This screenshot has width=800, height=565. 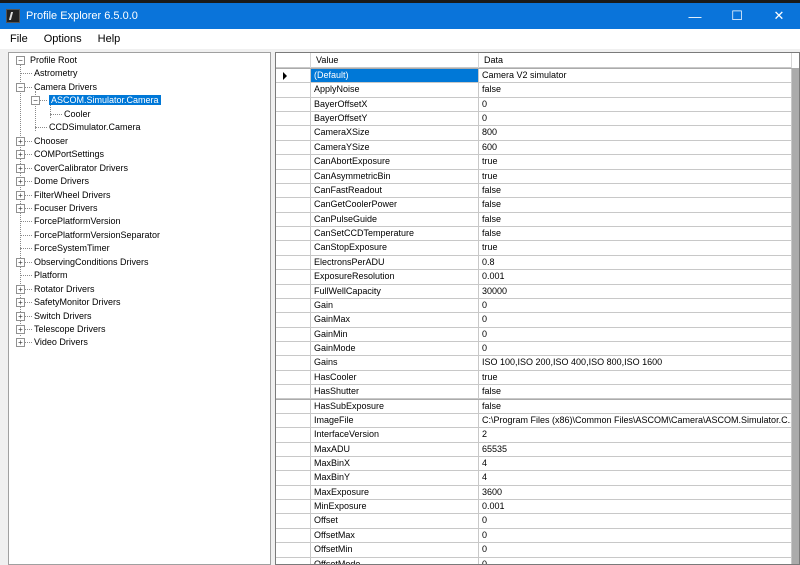 I want to click on tree-item: ForcePlatformVersion, so click(x=70, y=221).